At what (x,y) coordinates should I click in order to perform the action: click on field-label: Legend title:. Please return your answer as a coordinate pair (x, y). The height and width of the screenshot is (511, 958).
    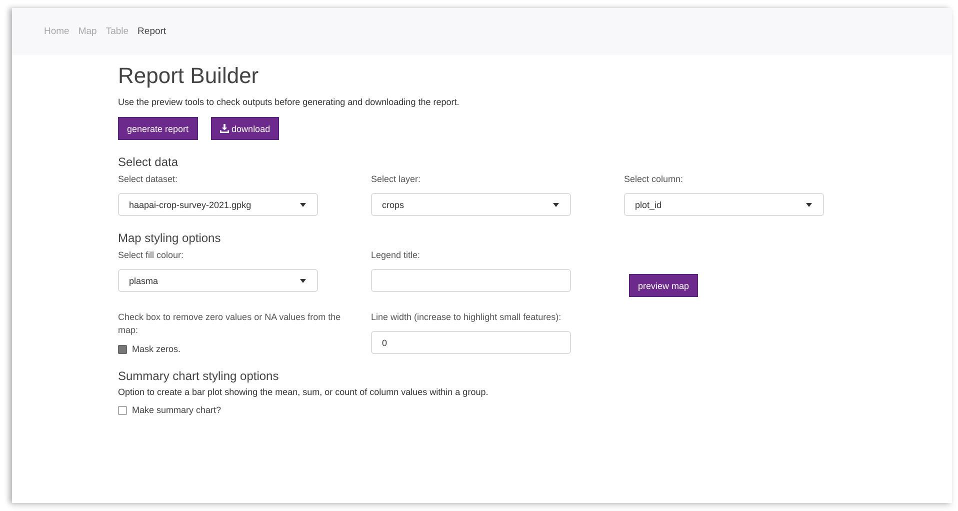
    Looking at the image, I should click on (396, 255).